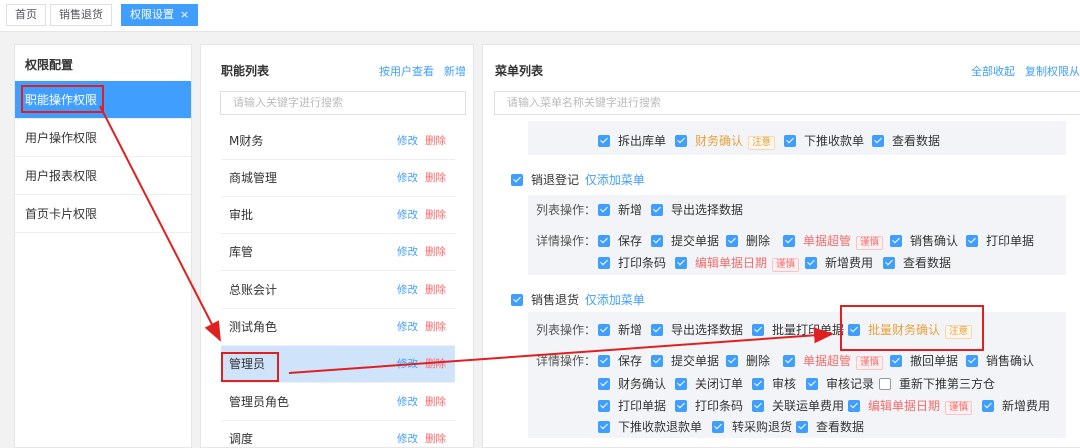  Describe the element at coordinates (338, 178) in the screenshot. I see `role-item: 商城管理 修改 删除` at that location.